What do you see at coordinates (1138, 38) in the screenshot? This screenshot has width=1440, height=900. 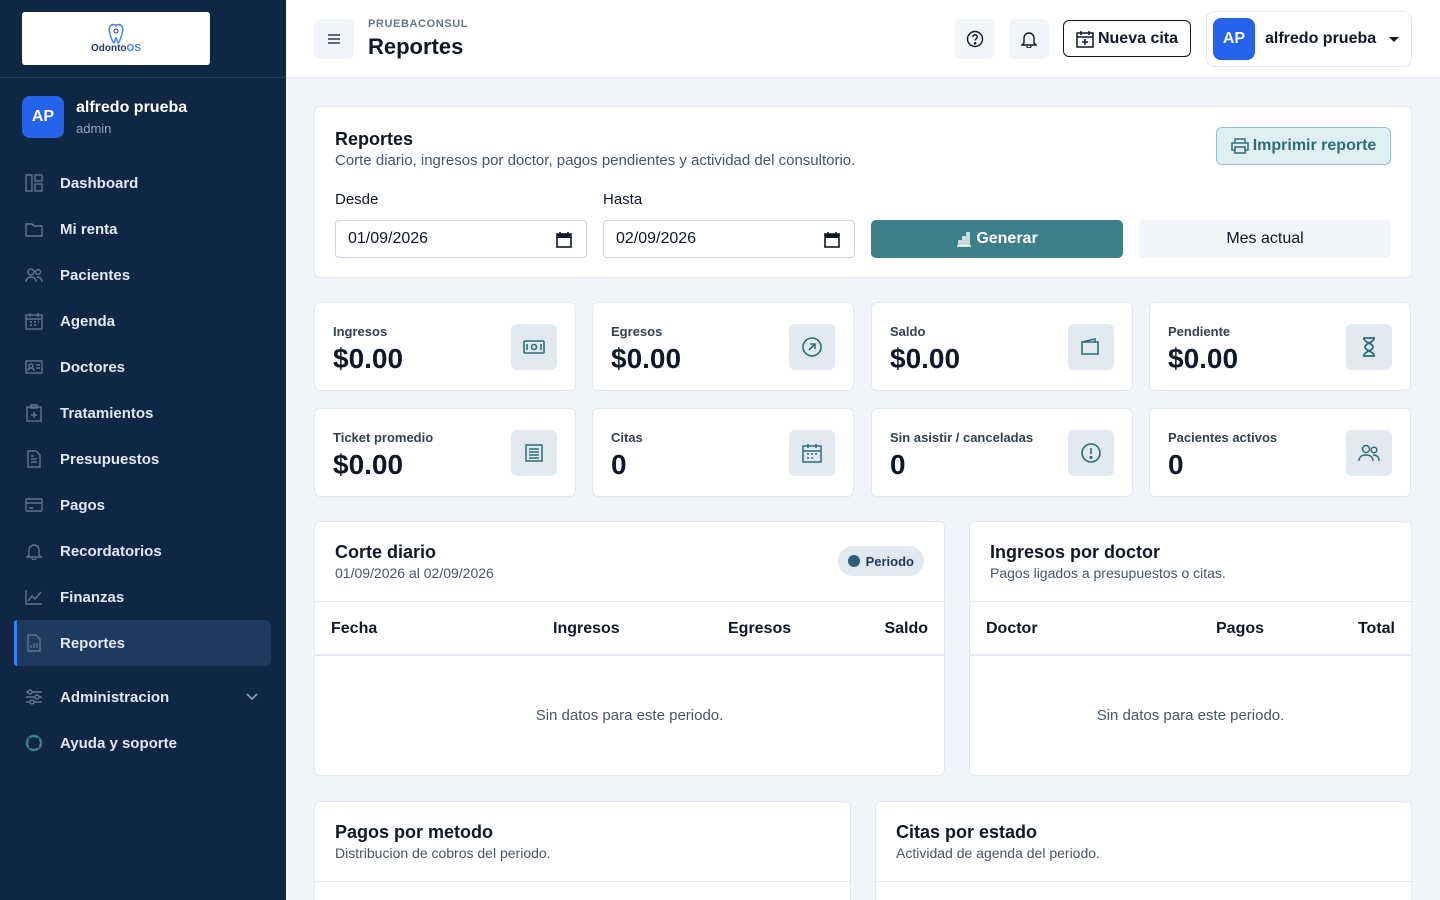 I see `new-appointment-label: Nueva cita` at bounding box center [1138, 38].